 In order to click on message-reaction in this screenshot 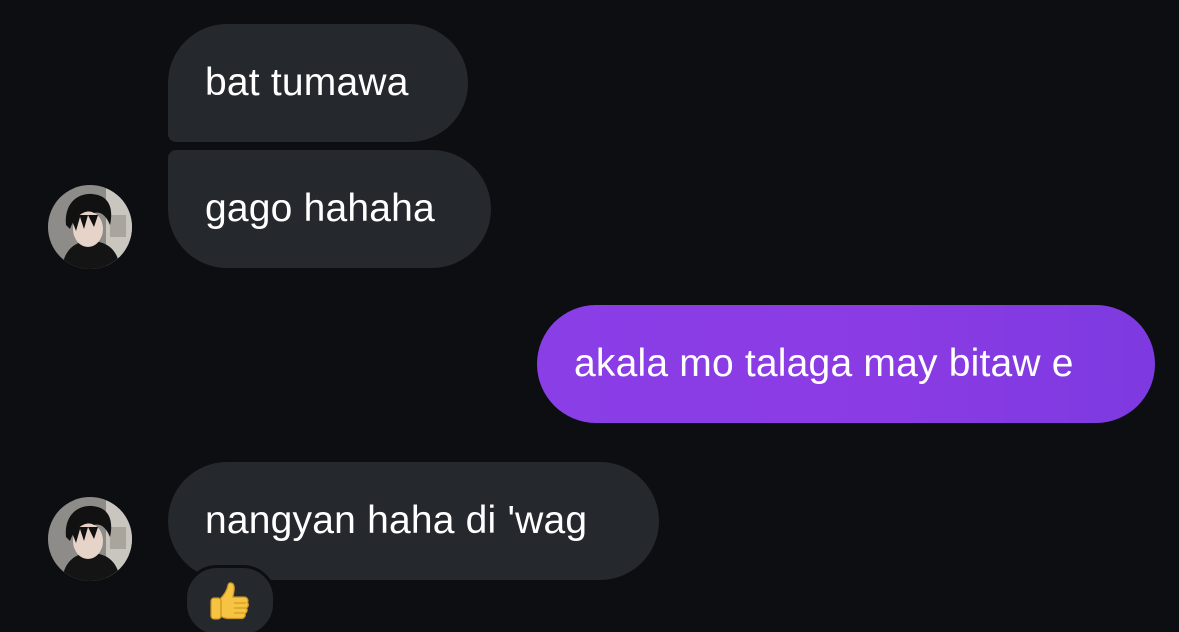, I will do `click(230, 598)`.